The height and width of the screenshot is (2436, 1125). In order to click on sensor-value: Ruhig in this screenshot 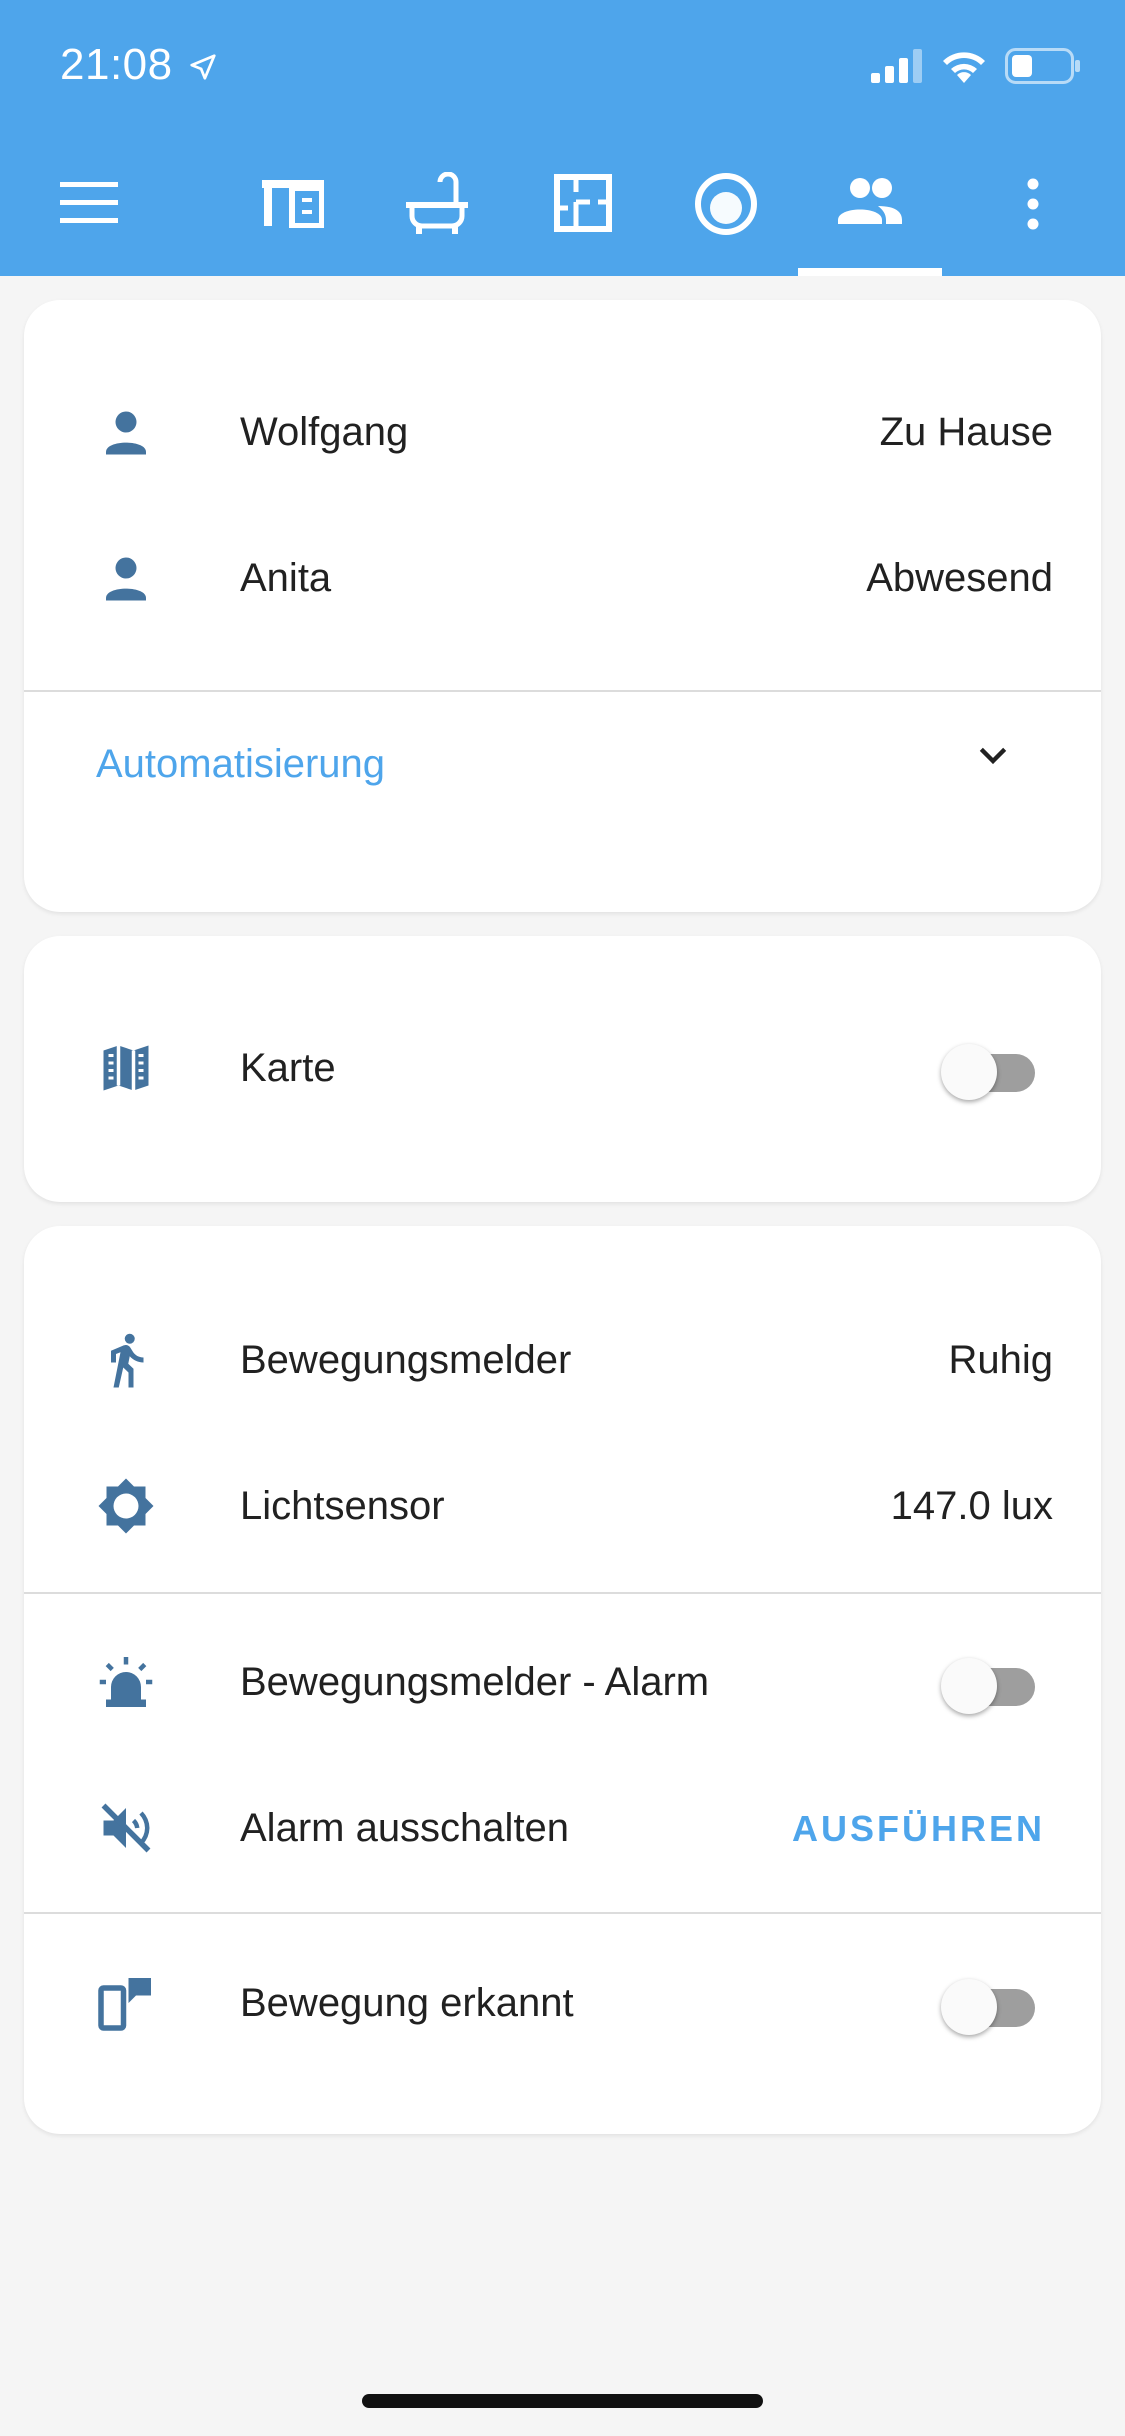, I will do `click(1000, 1360)`.